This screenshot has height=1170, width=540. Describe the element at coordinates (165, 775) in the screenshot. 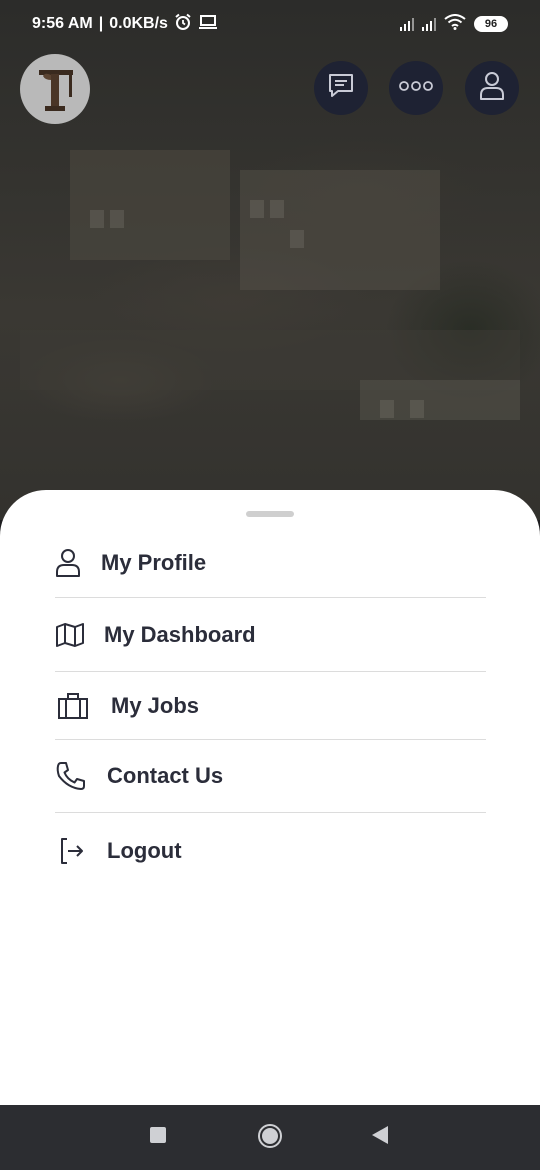

I see `menu-item-label: Contact Us` at that location.